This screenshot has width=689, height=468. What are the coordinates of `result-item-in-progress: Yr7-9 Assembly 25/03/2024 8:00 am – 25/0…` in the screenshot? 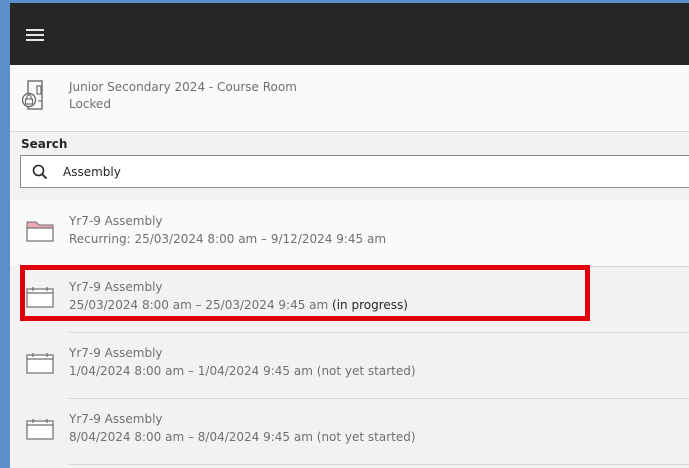 It's located at (349, 299).